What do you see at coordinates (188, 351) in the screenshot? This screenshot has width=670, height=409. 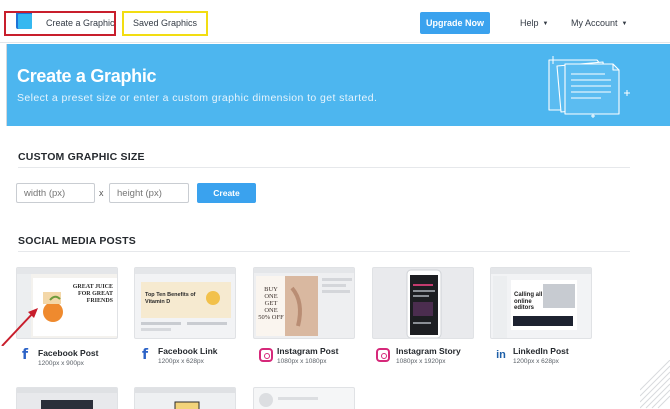 I see `card-title-facebook-link: Facebook Link` at bounding box center [188, 351].